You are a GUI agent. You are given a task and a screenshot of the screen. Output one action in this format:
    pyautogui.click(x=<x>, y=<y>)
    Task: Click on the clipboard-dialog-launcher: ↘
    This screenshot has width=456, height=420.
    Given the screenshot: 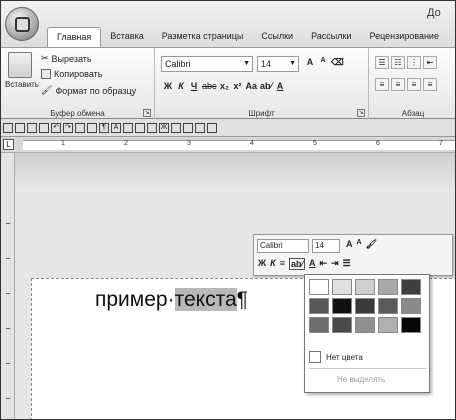 What is the action you would take?
    pyautogui.click(x=147, y=113)
    